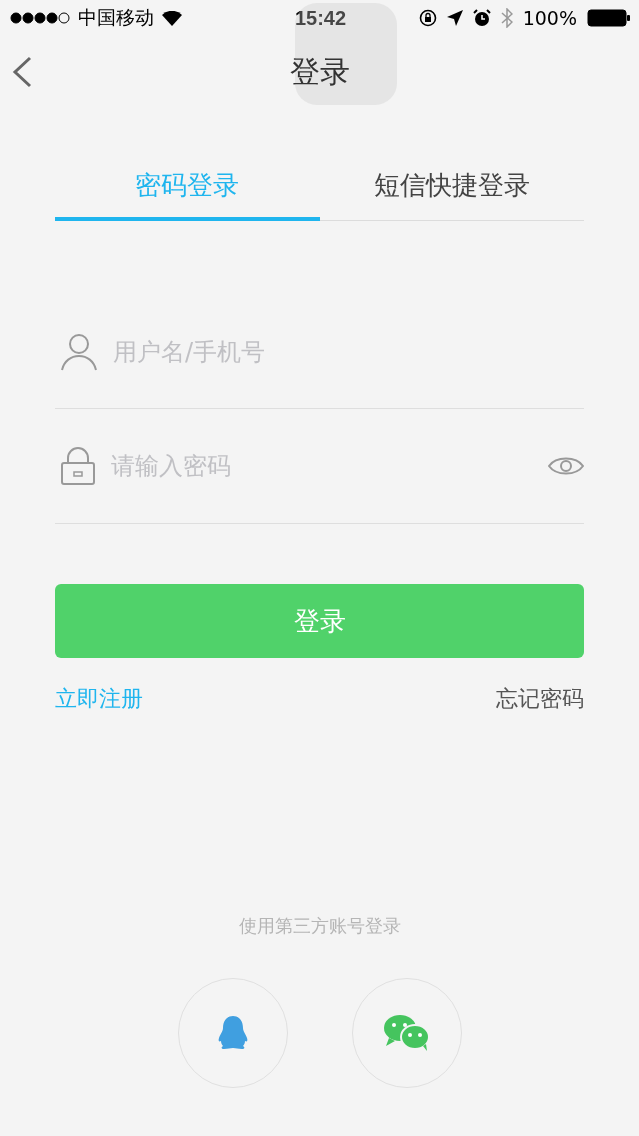 The width and height of the screenshot is (639, 1136). What do you see at coordinates (320, 18) in the screenshot?
I see `clock-time: 15:42` at bounding box center [320, 18].